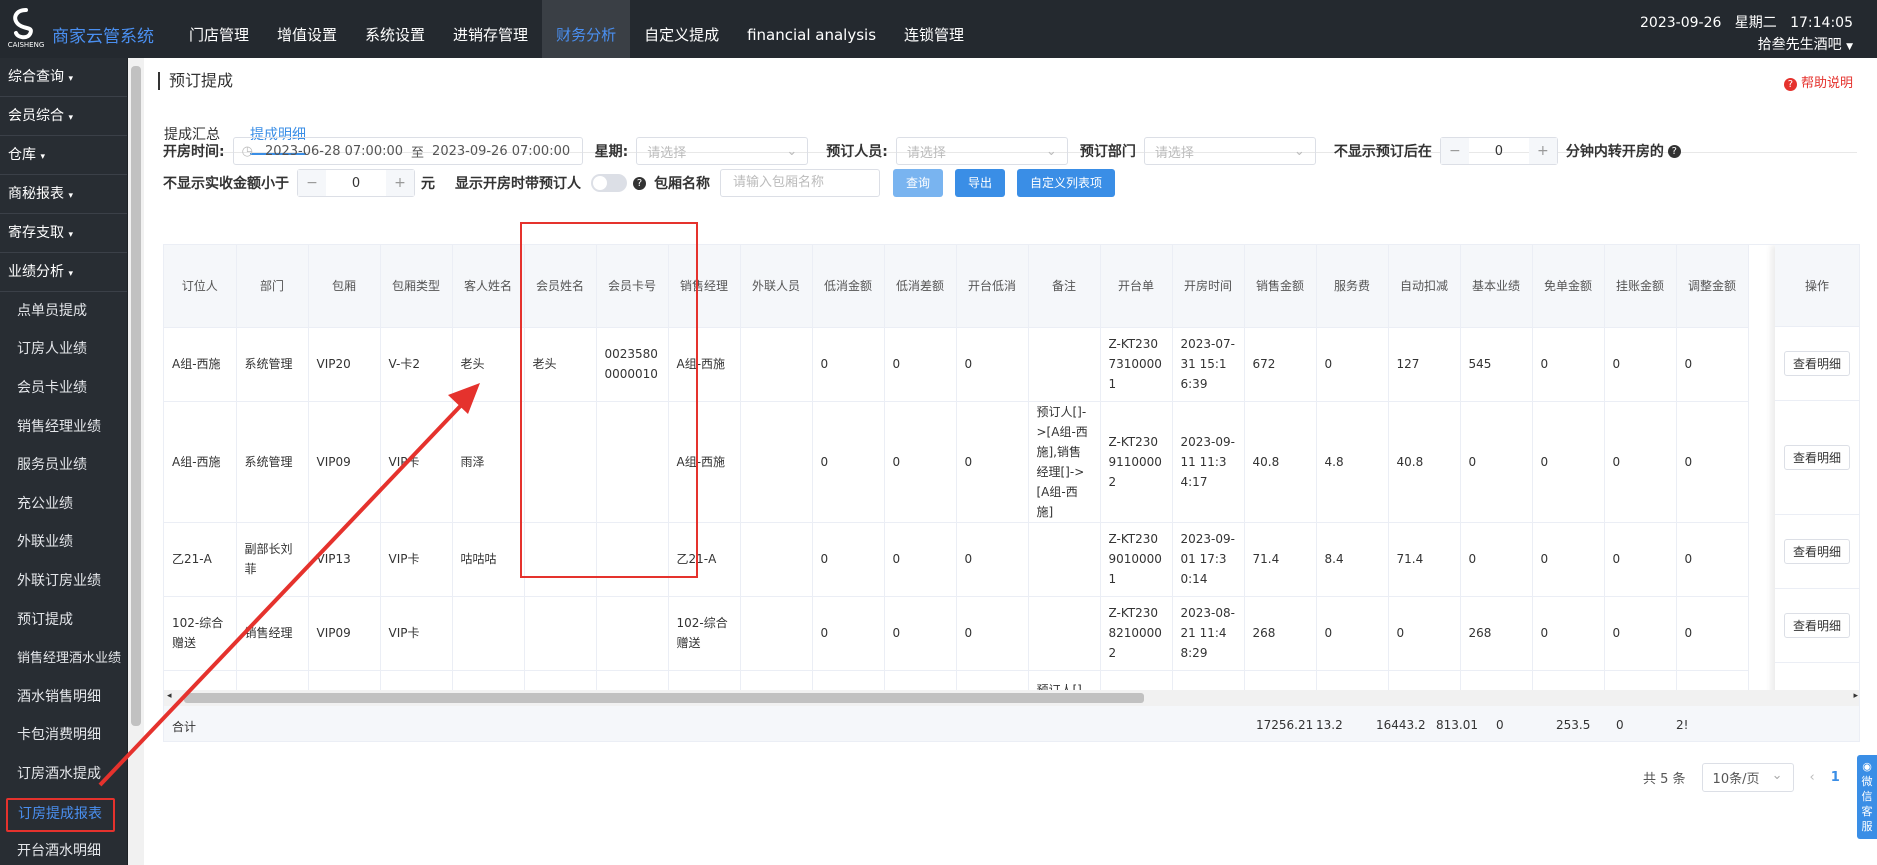 The width and height of the screenshot is (1877, 865). I want to click on table-cell: 127, so click(1424, 364).